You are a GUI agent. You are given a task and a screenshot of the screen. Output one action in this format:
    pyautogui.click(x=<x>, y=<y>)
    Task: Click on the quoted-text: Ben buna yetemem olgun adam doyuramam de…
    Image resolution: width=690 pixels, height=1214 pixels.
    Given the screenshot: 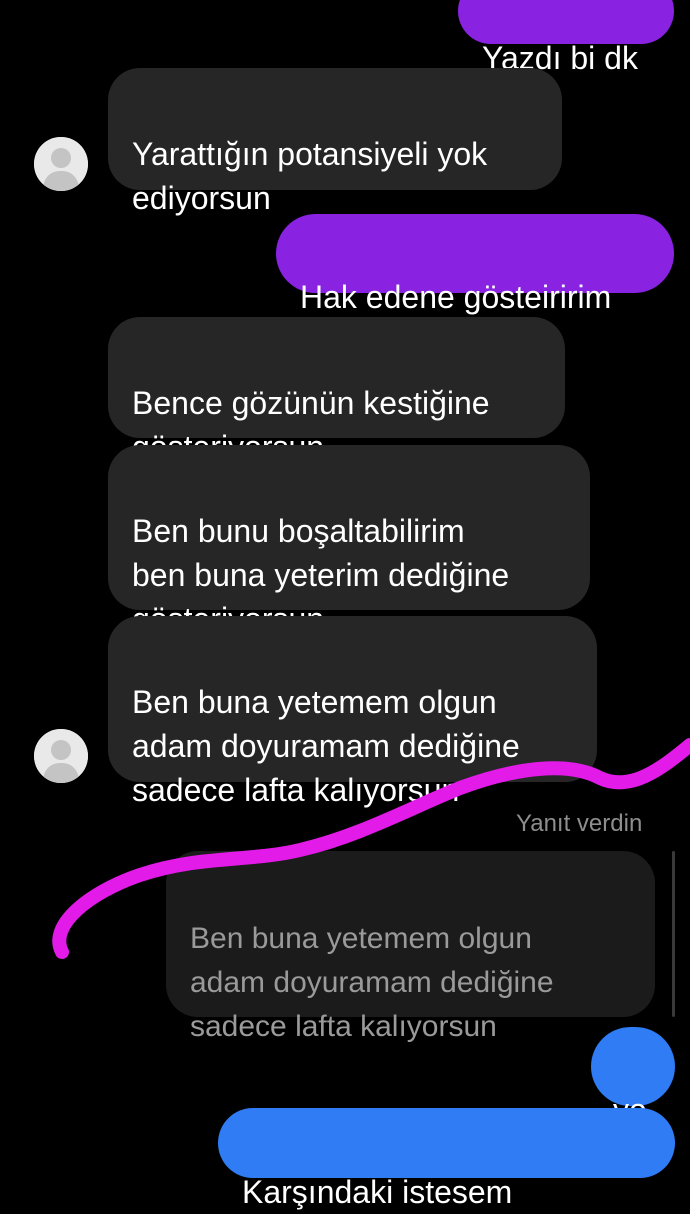 What is the action you would take?
    pyautogui.click(x=372, y=982)
    